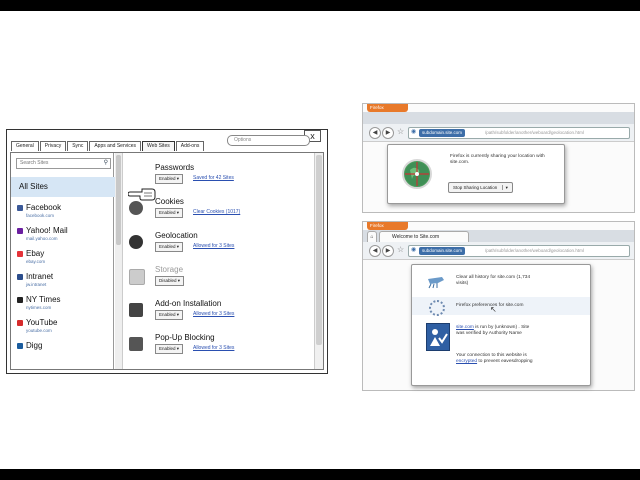 The width and height of the screenshot is (640, 480). I want to click on tab-general: General, so click(25, 146).